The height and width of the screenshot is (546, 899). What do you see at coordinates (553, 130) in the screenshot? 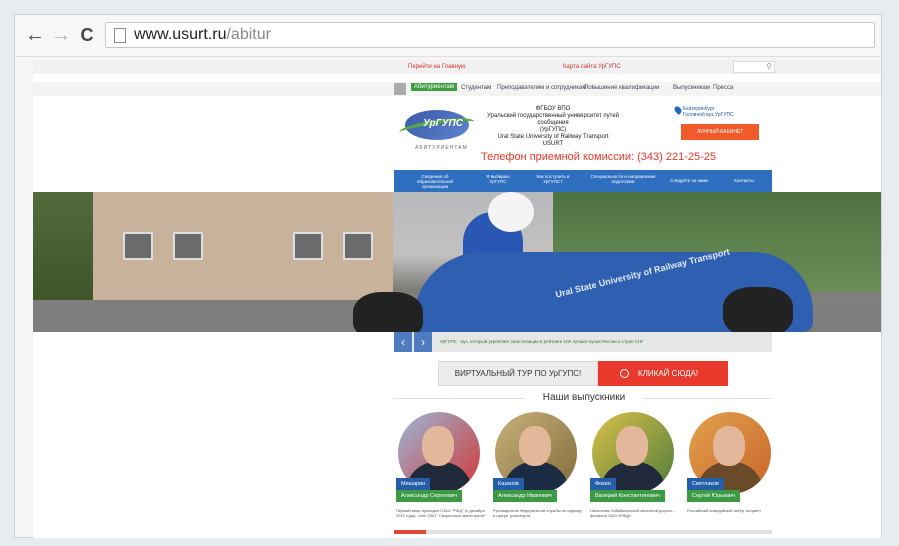
I see `inst-line: (УрГУПС)` at bounding box center [553, 130].